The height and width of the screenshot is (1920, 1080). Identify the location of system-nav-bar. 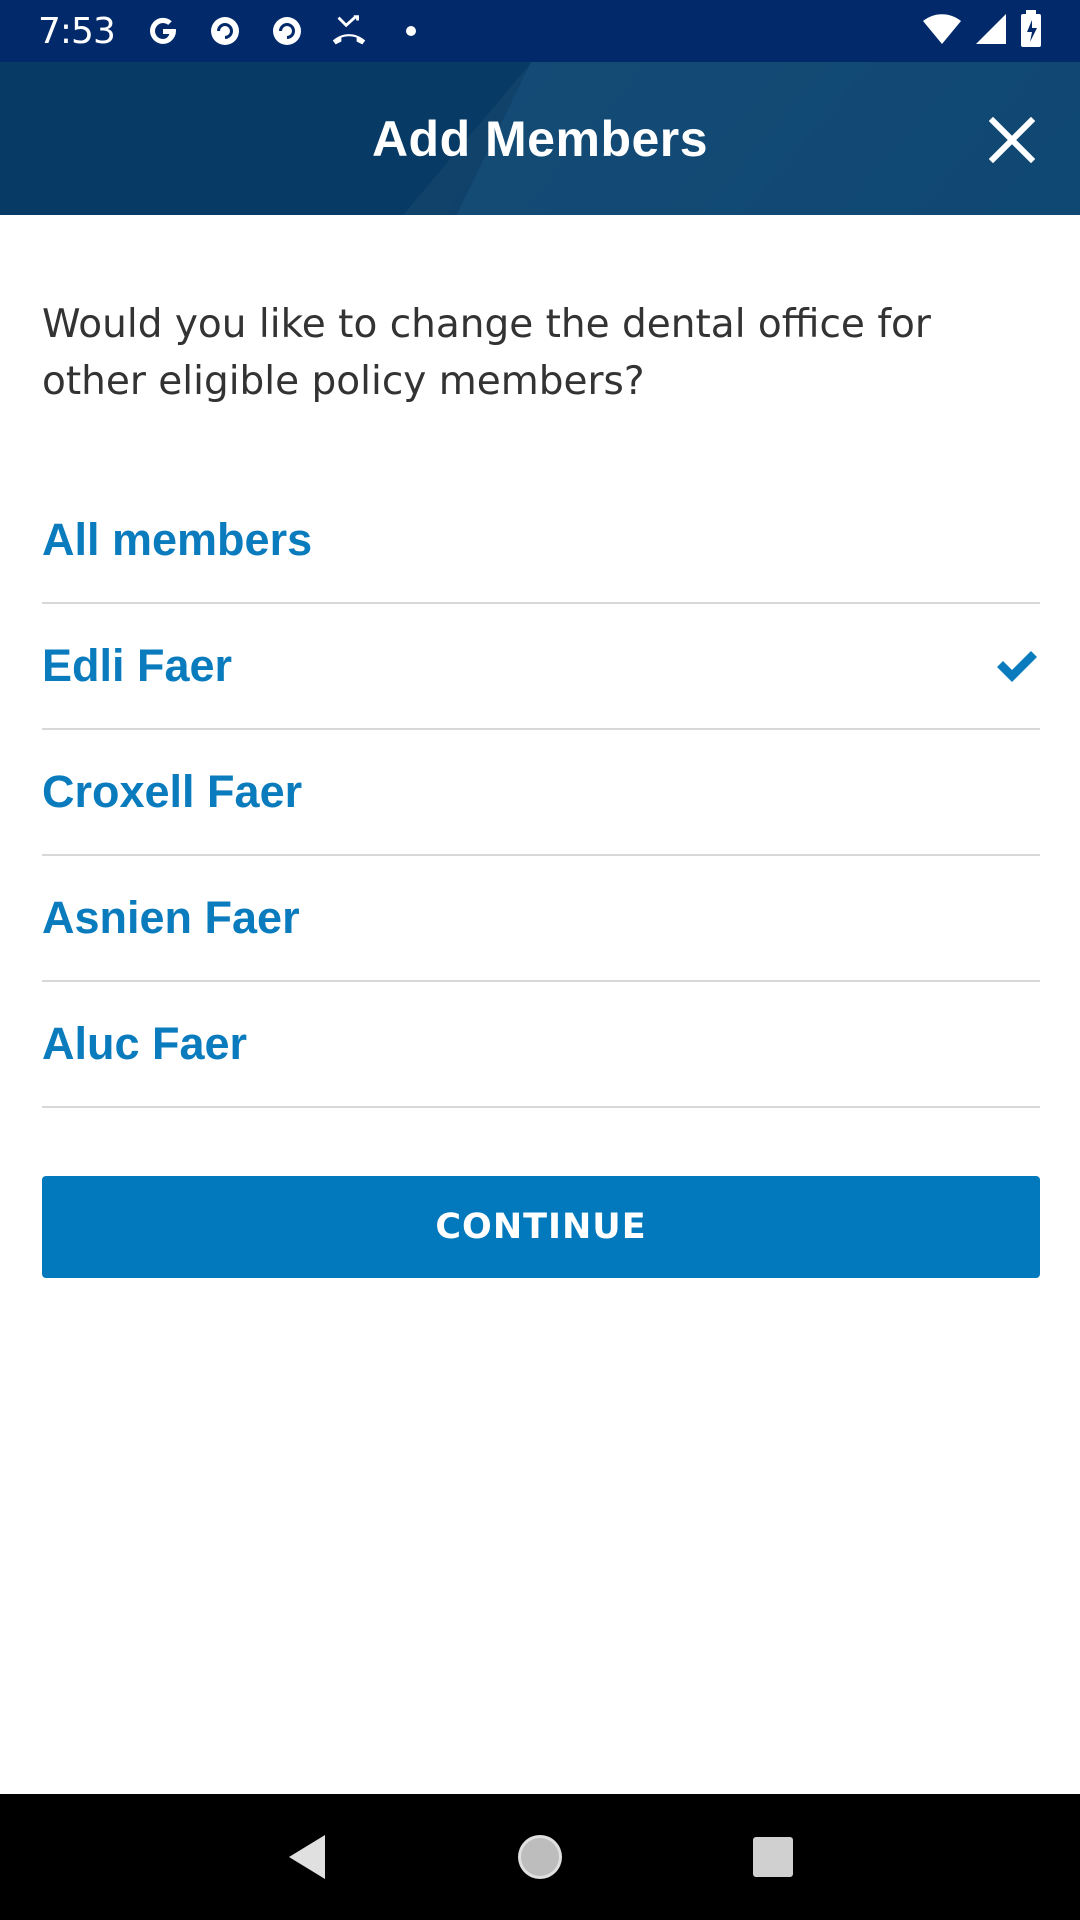
(540, 1857).